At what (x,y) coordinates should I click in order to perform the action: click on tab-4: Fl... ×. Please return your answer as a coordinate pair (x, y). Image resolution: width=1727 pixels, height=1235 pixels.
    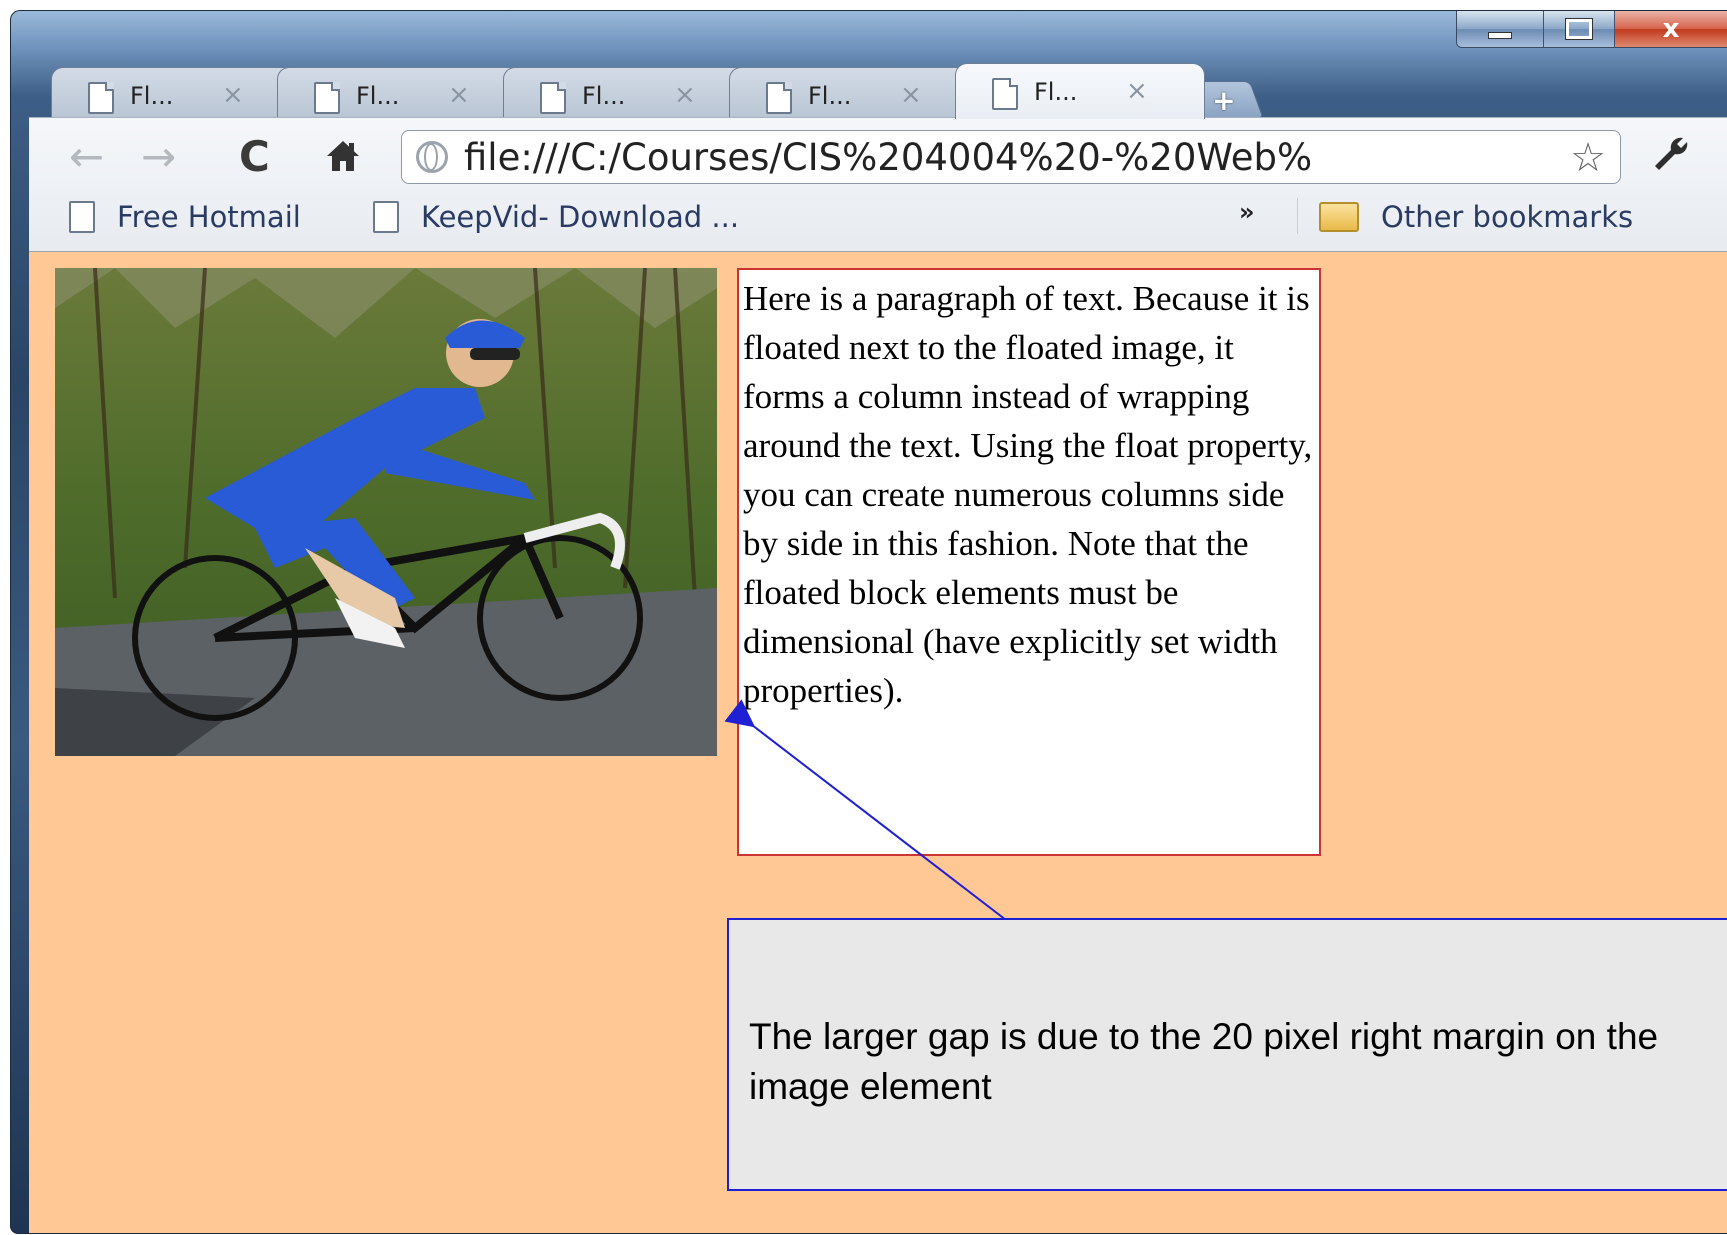
    Looking at the image, I should click on (854, 93).